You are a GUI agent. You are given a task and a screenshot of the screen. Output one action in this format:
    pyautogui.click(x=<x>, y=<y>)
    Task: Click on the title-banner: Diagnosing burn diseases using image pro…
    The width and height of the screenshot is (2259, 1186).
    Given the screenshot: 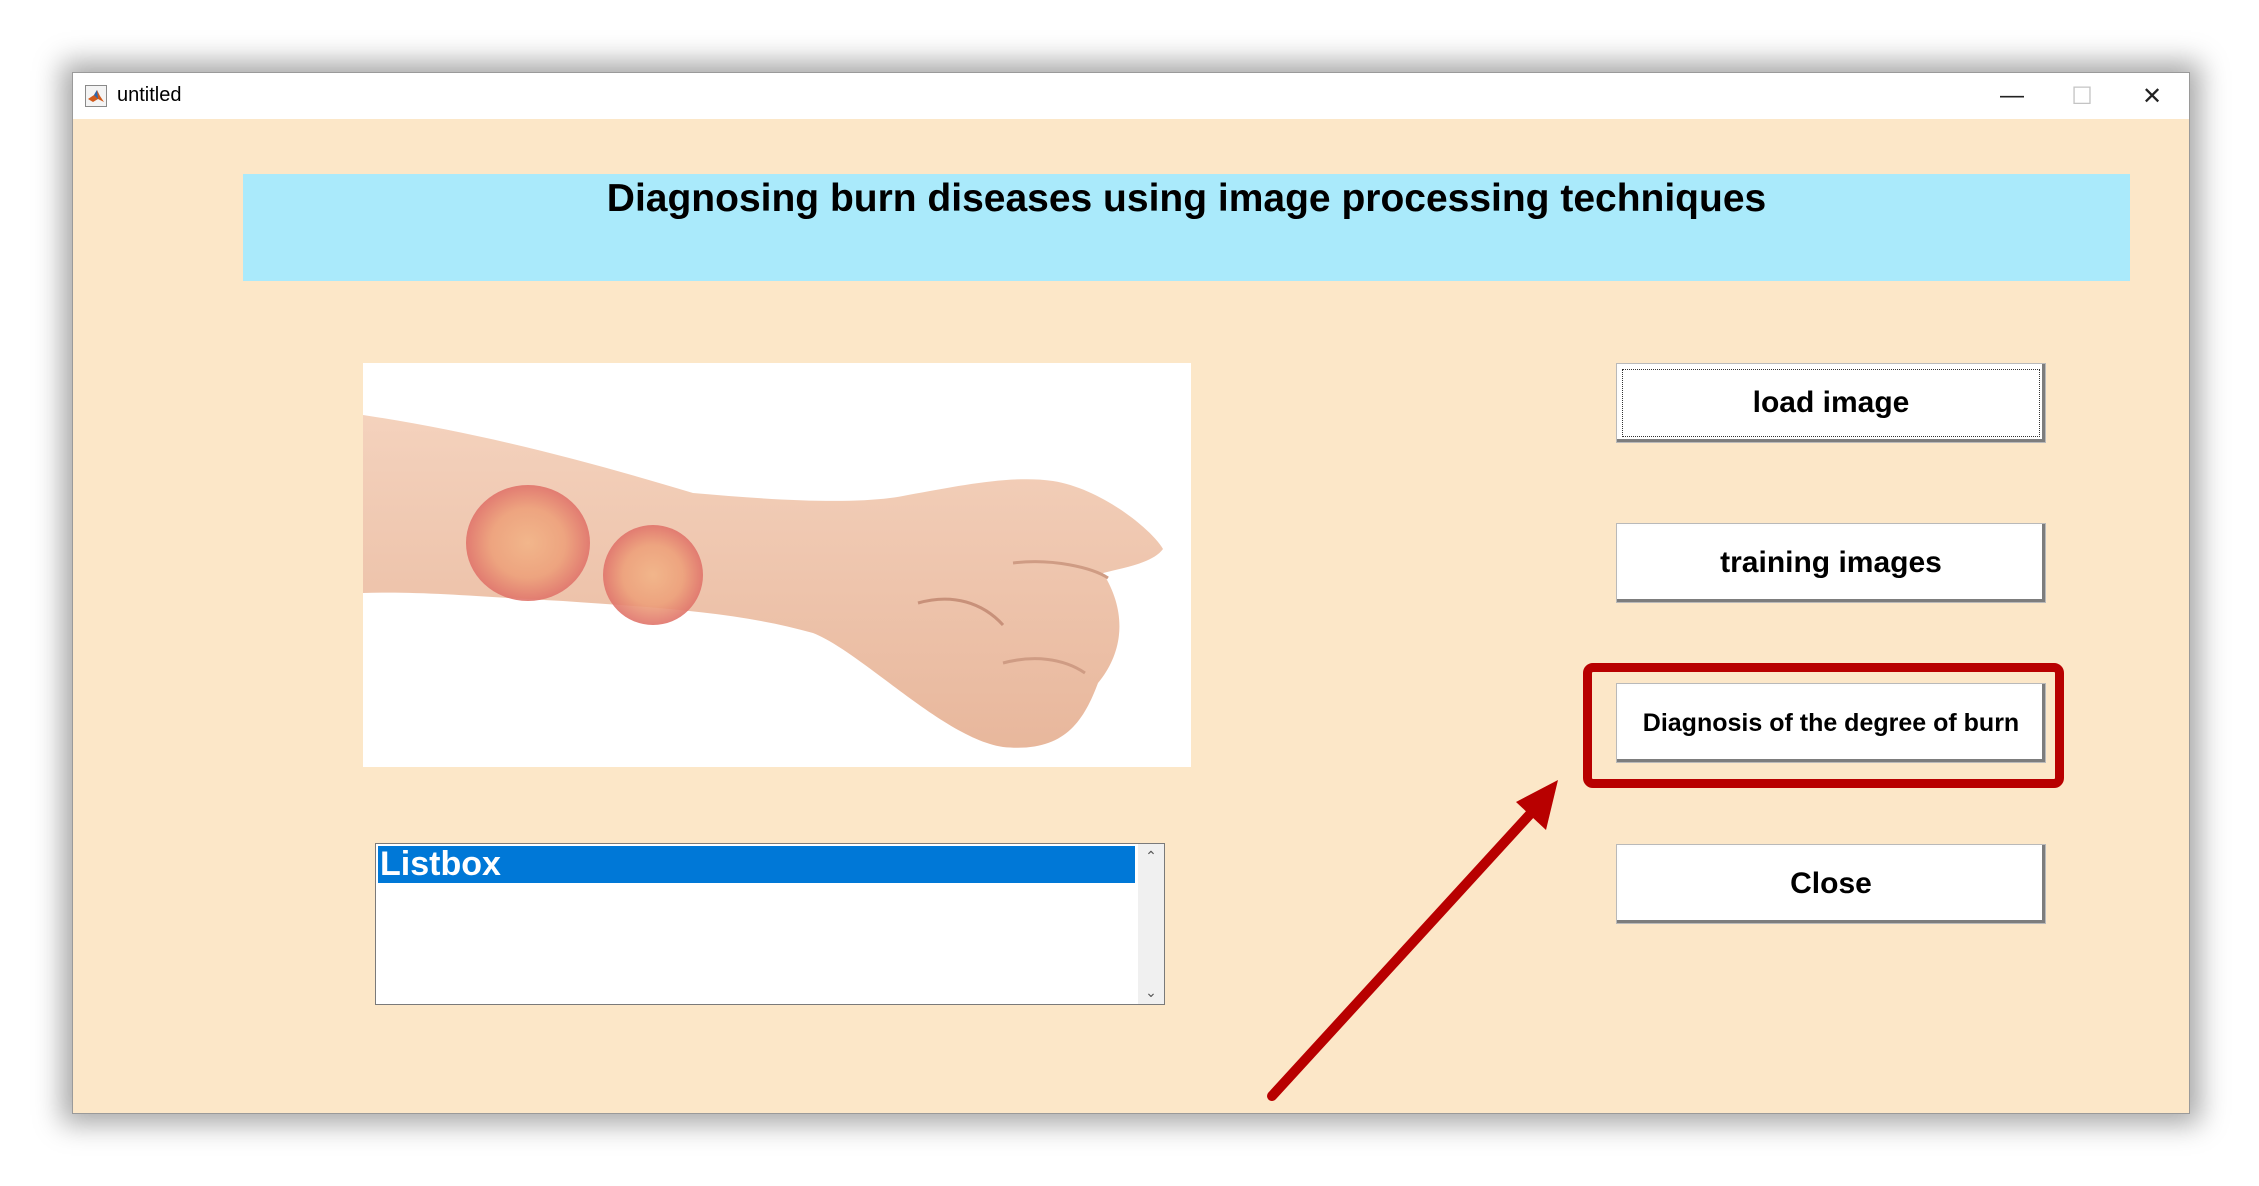 What is the action you would take?
    pyautogui.click(x=1186, y=227)
    